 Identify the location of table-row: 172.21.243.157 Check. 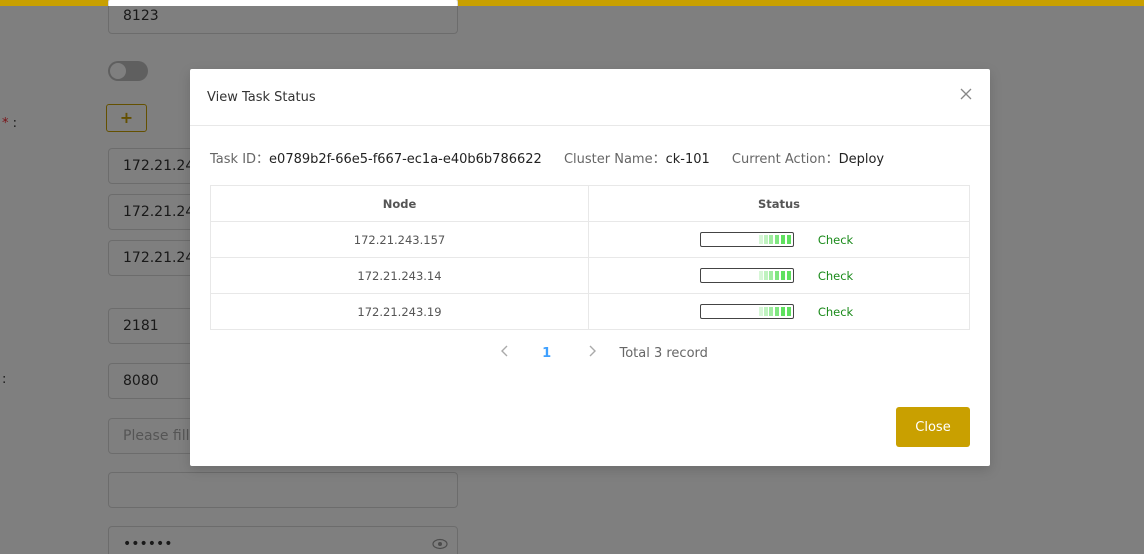
(590, 239).